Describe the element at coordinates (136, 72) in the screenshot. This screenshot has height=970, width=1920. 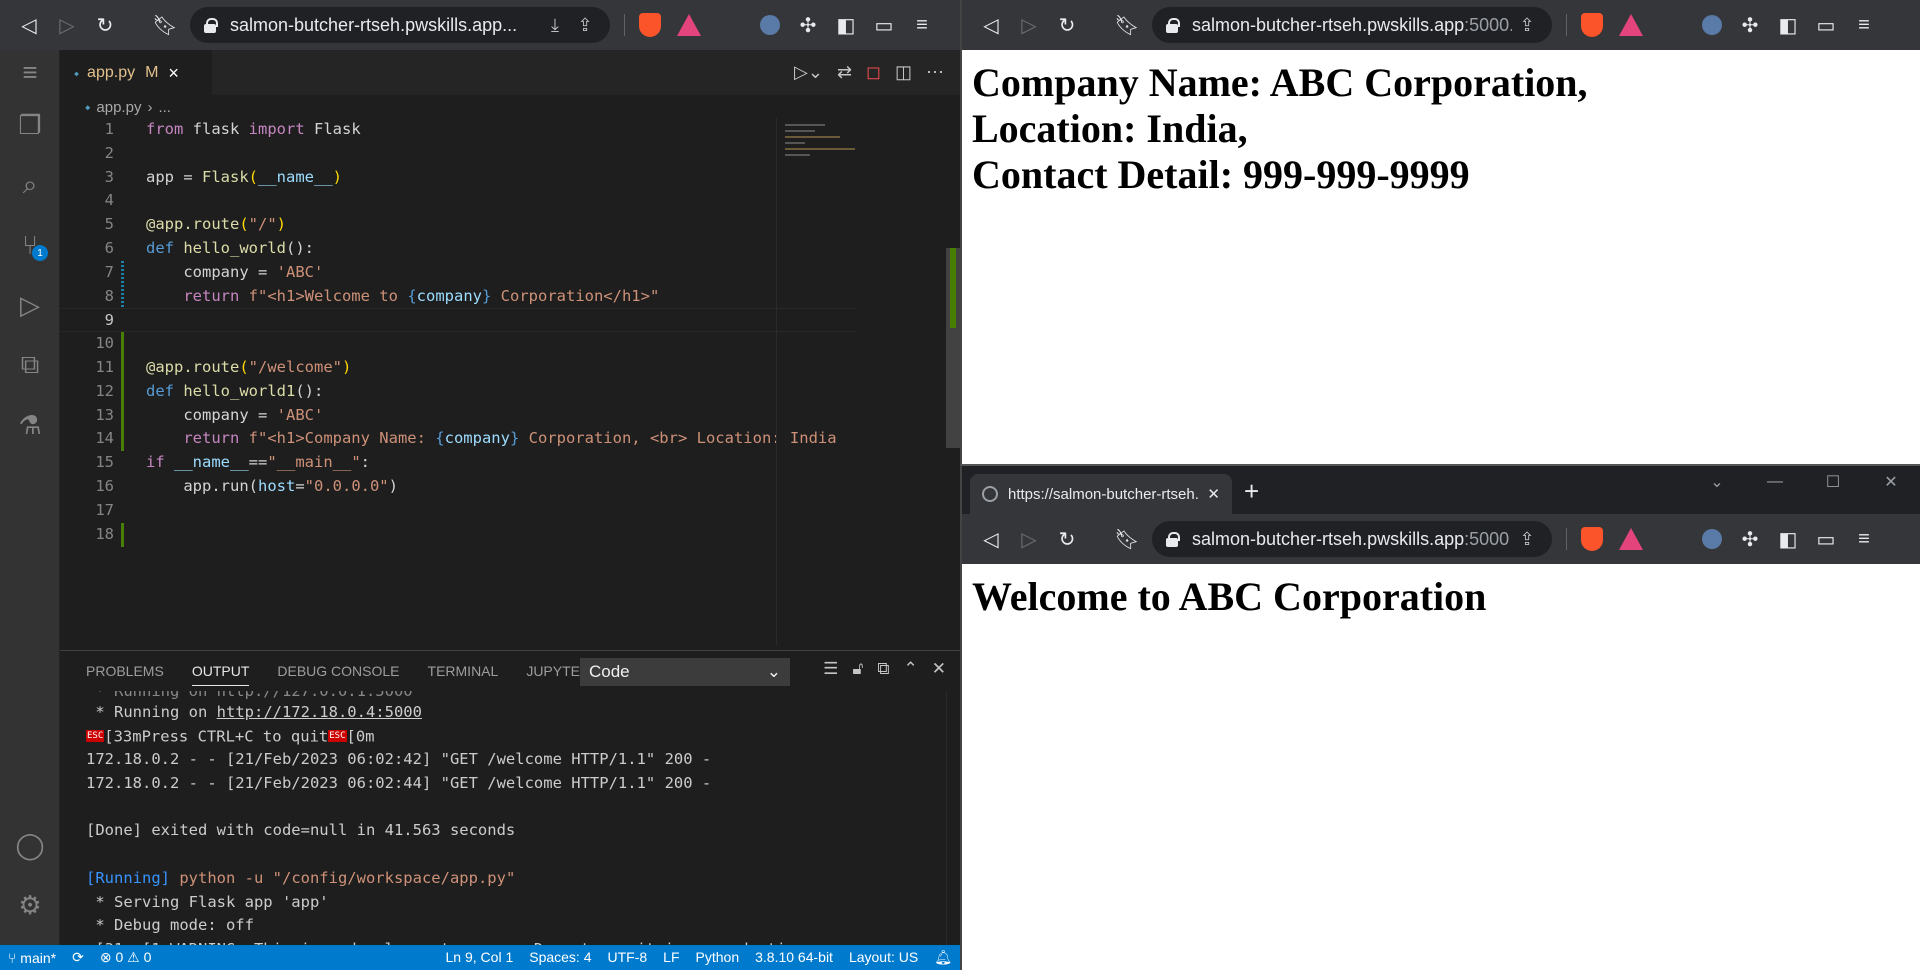
I see `tab-app-py: ⬩ app.py M ×` at that location.